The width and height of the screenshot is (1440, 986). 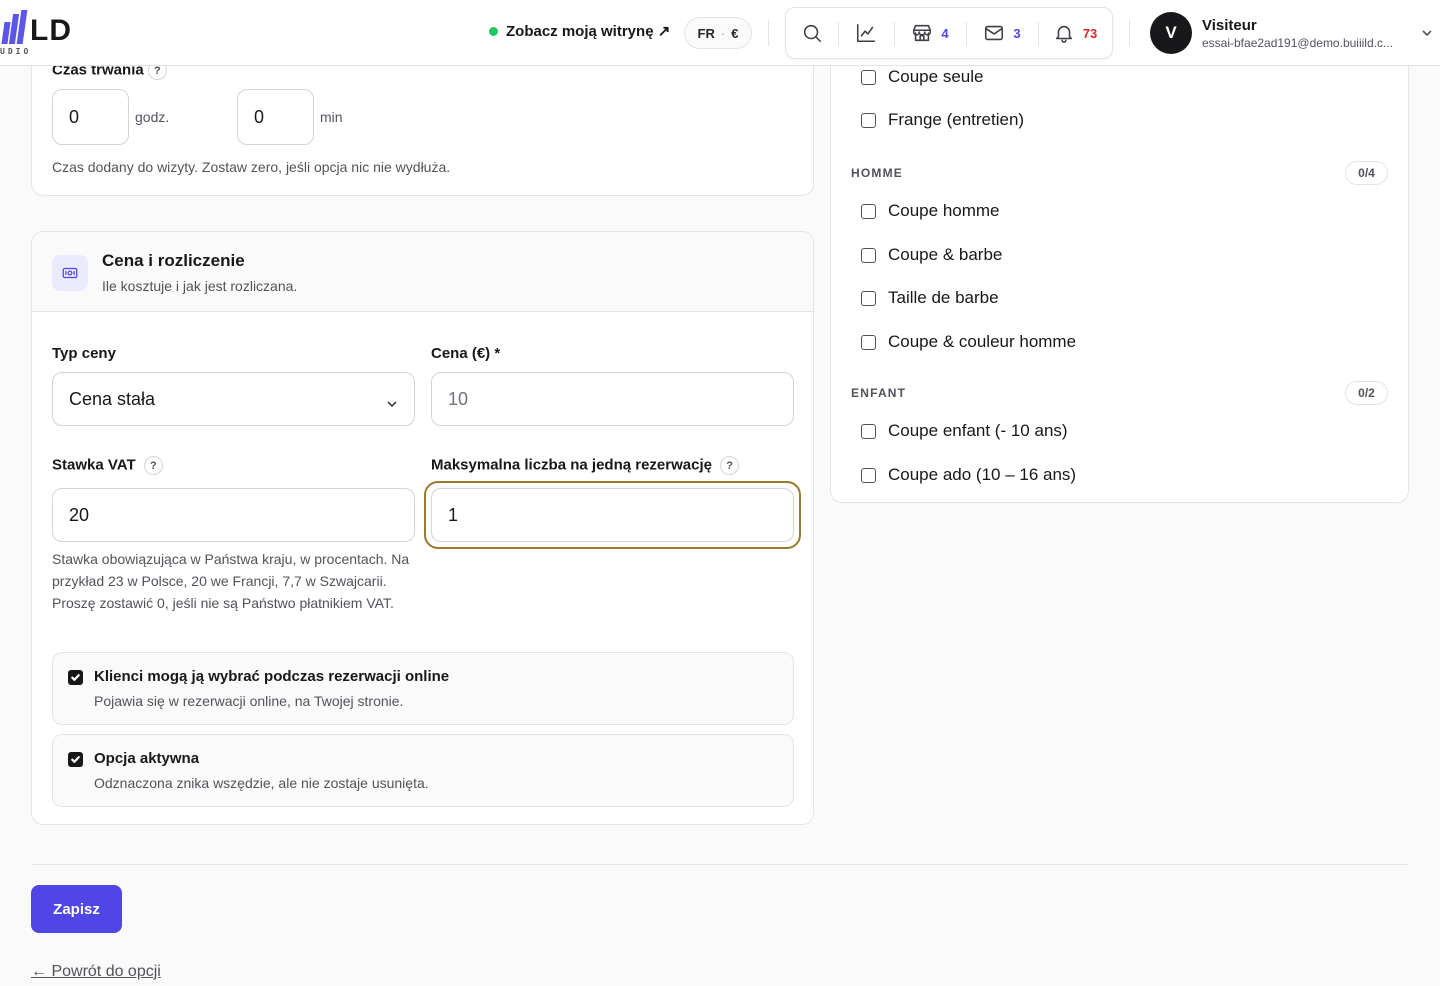 I want to click on price-type-select: Cena stała, so click(x=233, y=399).